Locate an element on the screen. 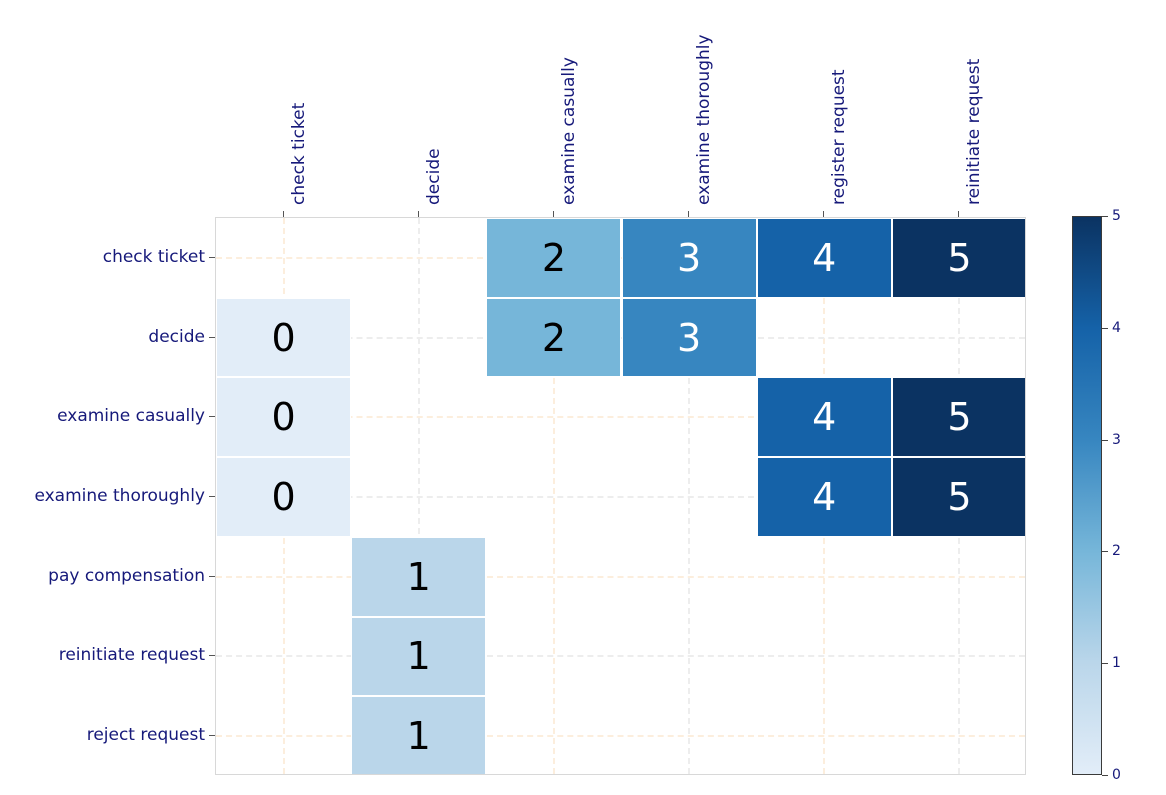 The height and width of the screenshot is (795, 1166). y-tick-label: examine casually is located at coordinates (131, 416).